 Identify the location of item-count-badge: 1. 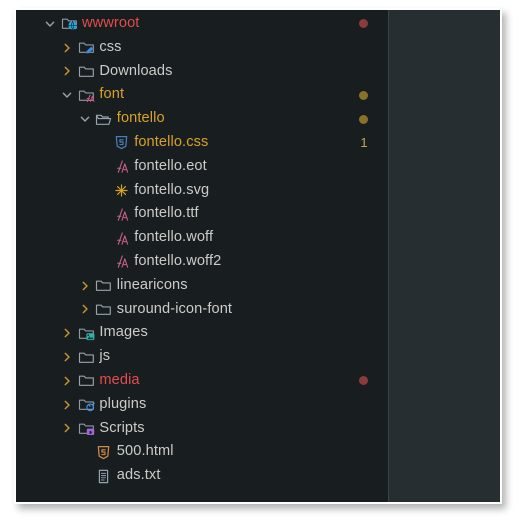
(364, 142).